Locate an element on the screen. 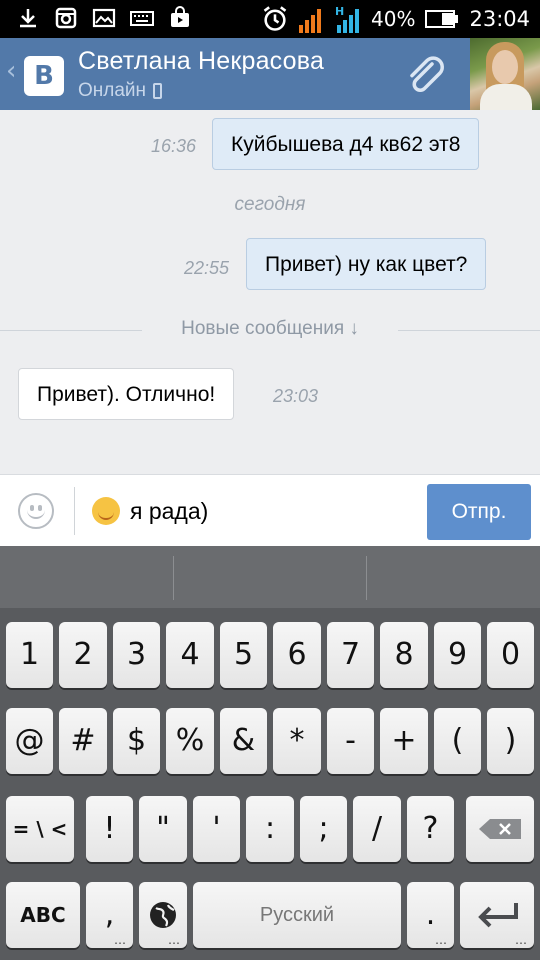 This screenshot has width=540, height=960. chat-header: ‹ В Светлана Некрасова Онлайн is located at coordinates (270, 74).